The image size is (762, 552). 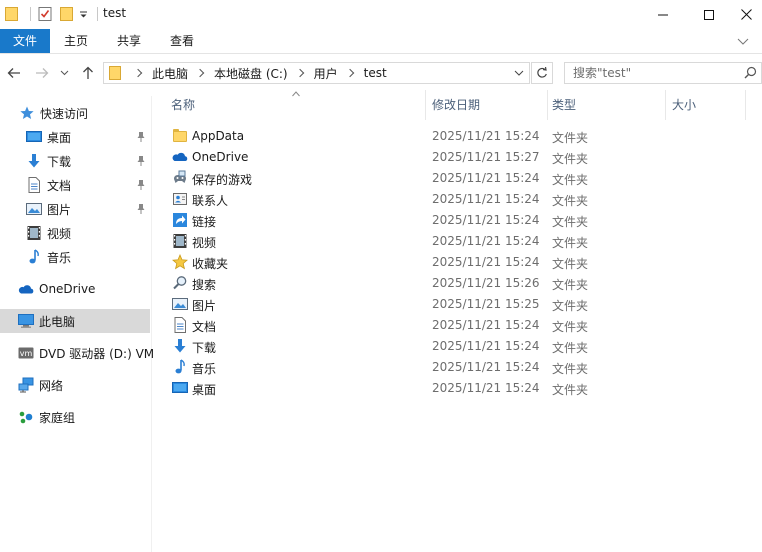 I want to click on breadcrumb-test: test, so click(x=375, y=73).